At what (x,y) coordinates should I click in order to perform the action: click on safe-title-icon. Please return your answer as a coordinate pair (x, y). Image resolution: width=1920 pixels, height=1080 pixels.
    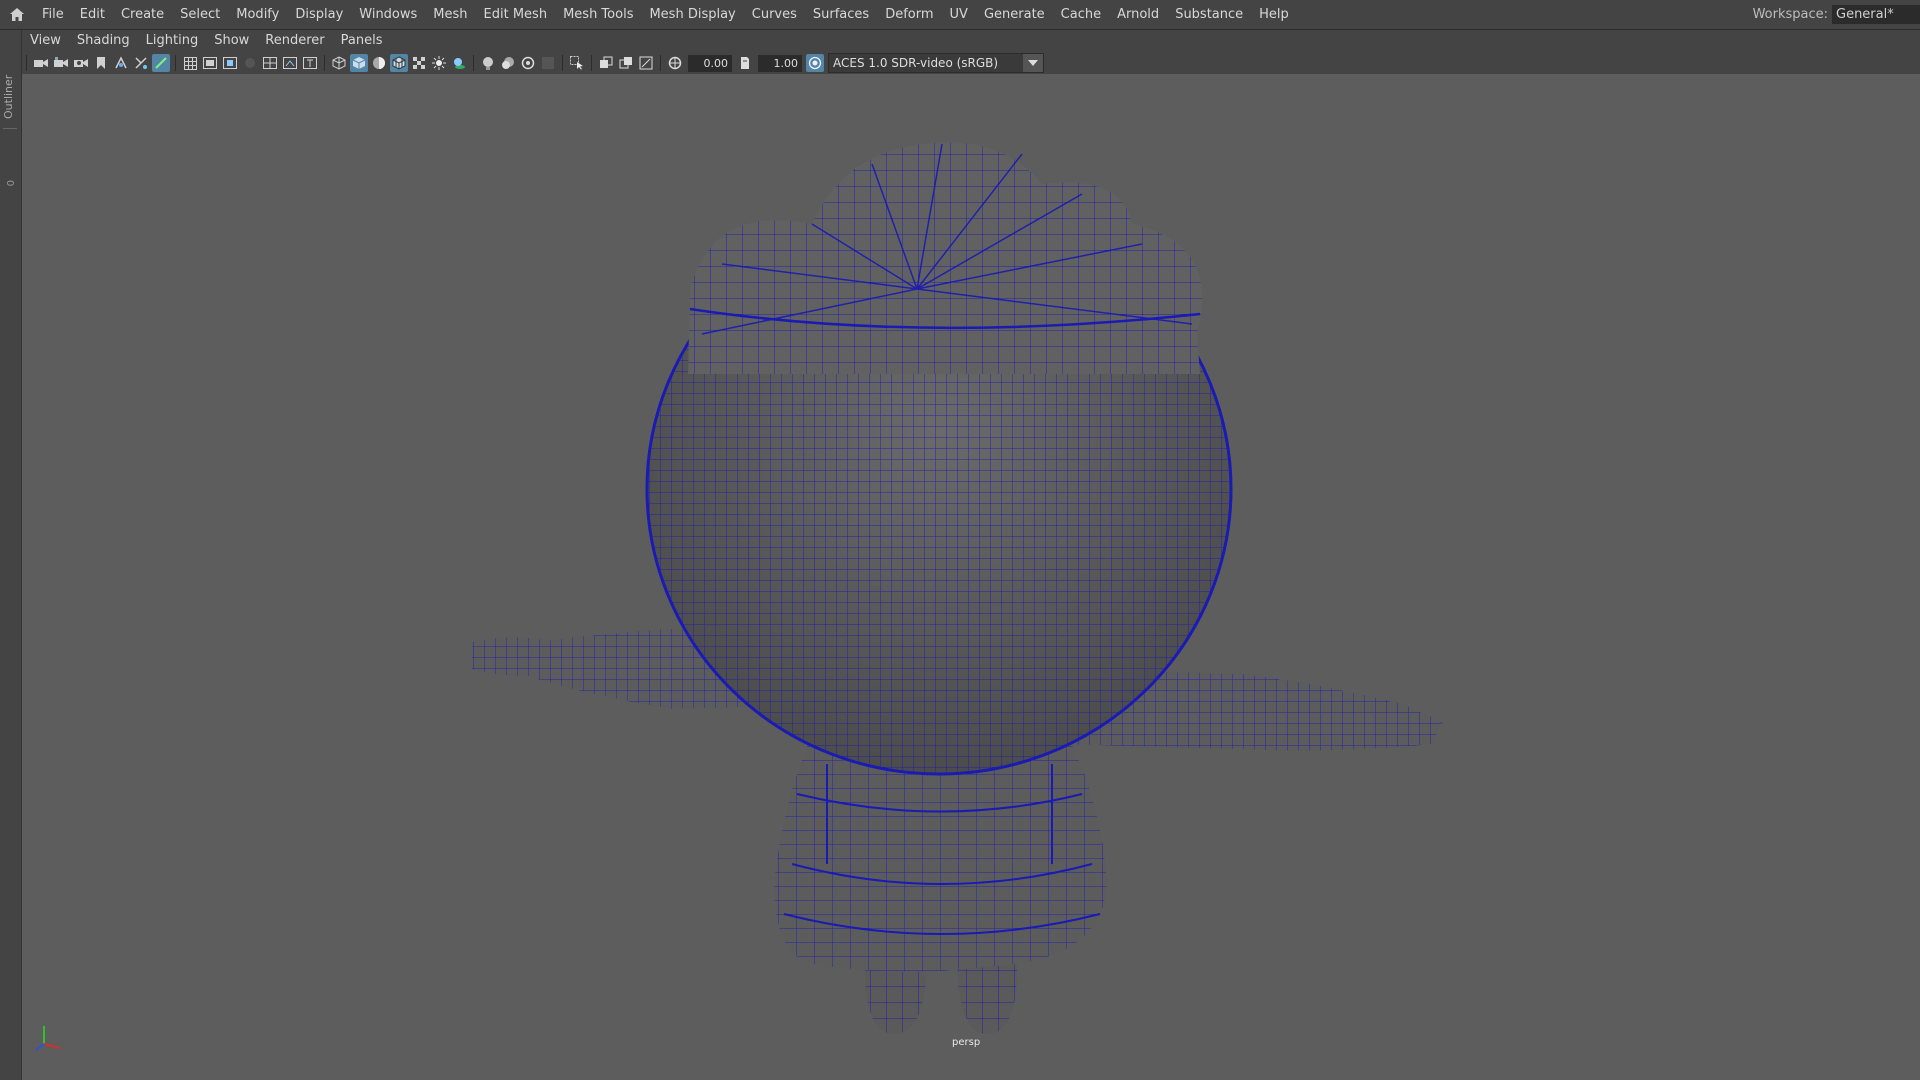
    Looking at the image, I should click on (310, 63).